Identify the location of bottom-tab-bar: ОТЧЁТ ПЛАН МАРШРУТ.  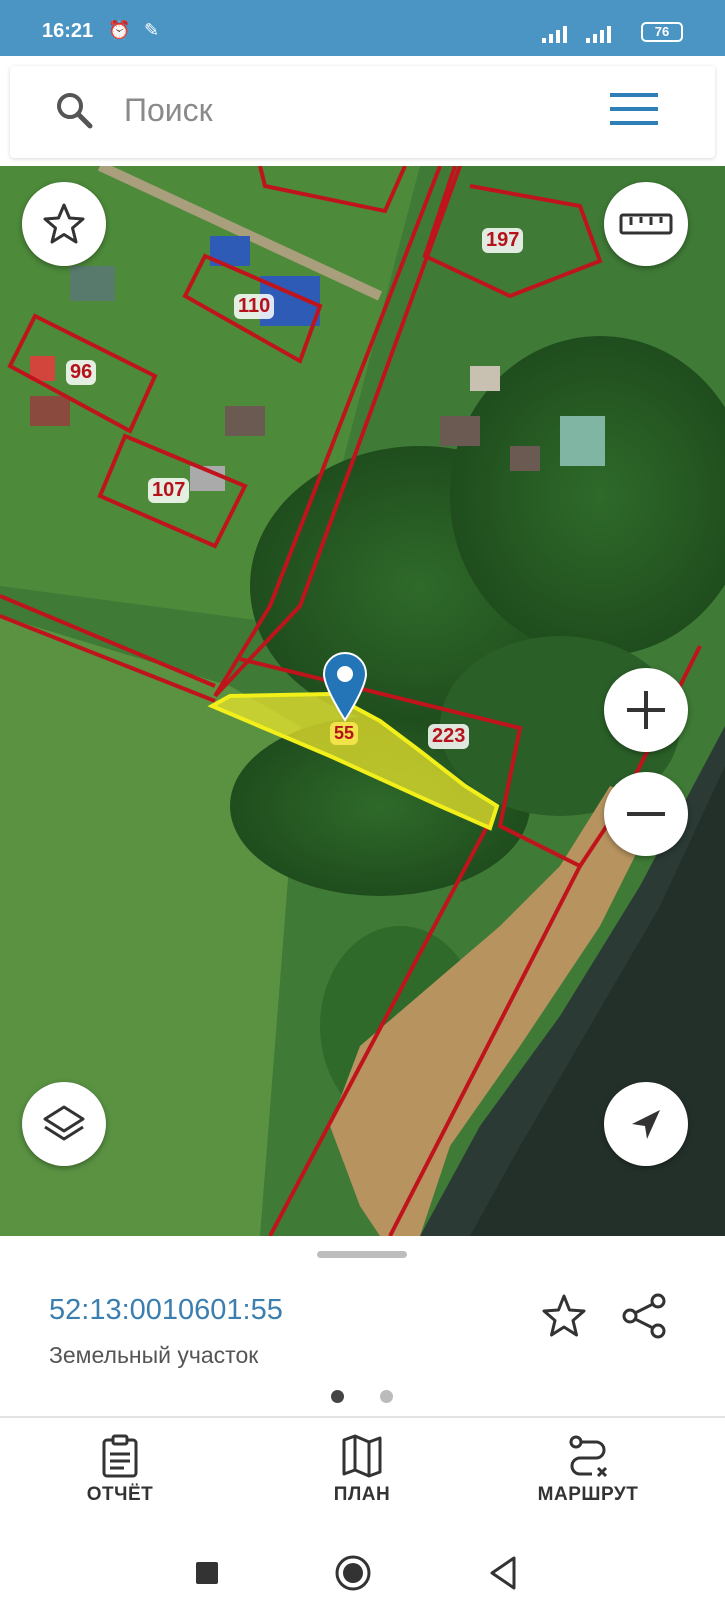
(362, 1467).